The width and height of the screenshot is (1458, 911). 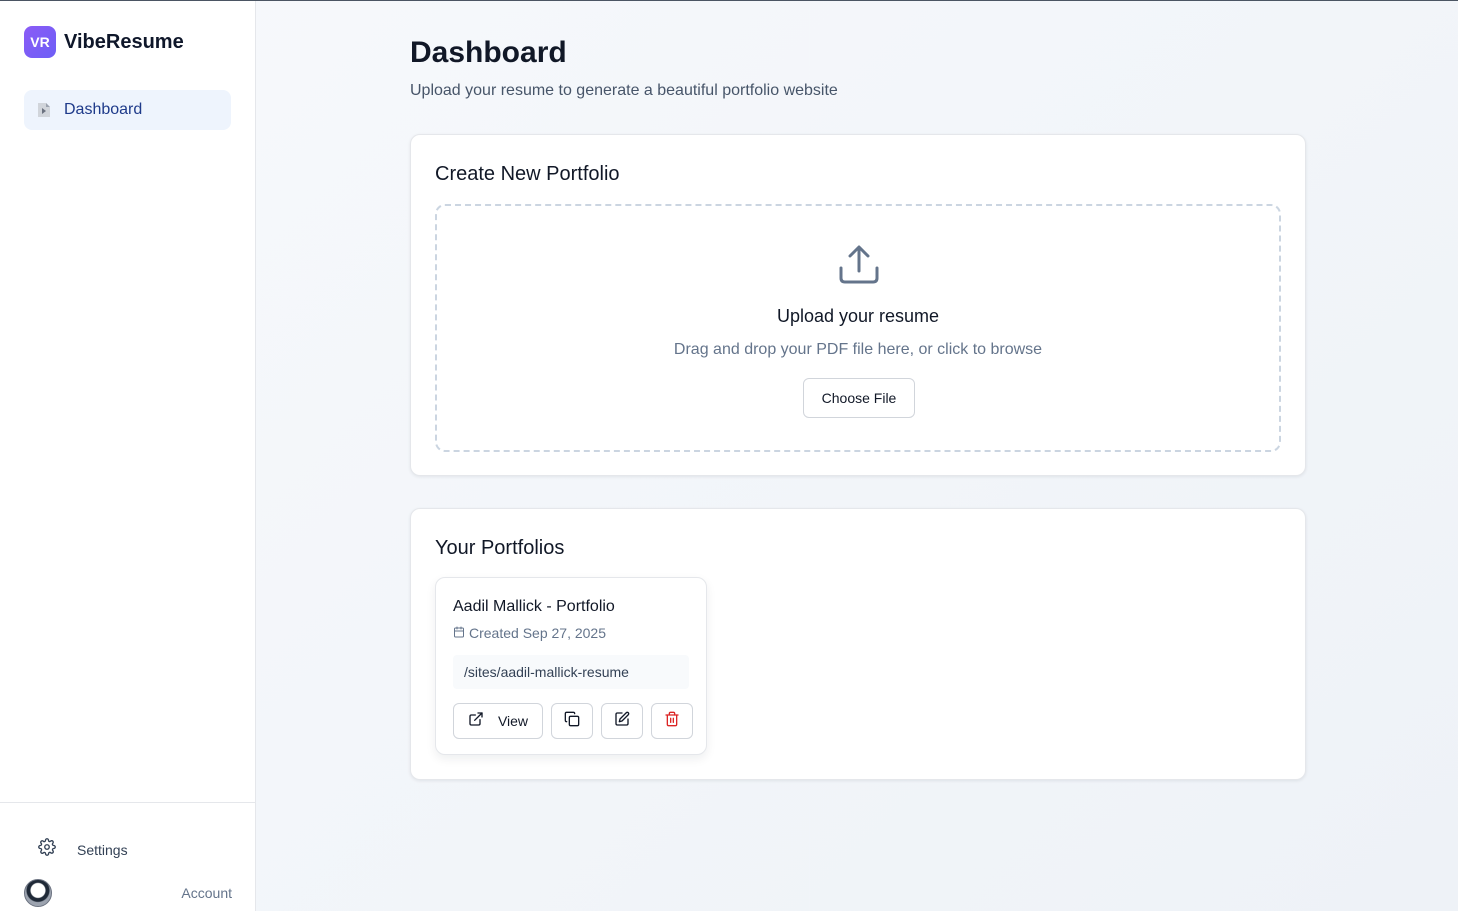 I want to click on brand-name: VibeResume, so click(x=124, y=41).